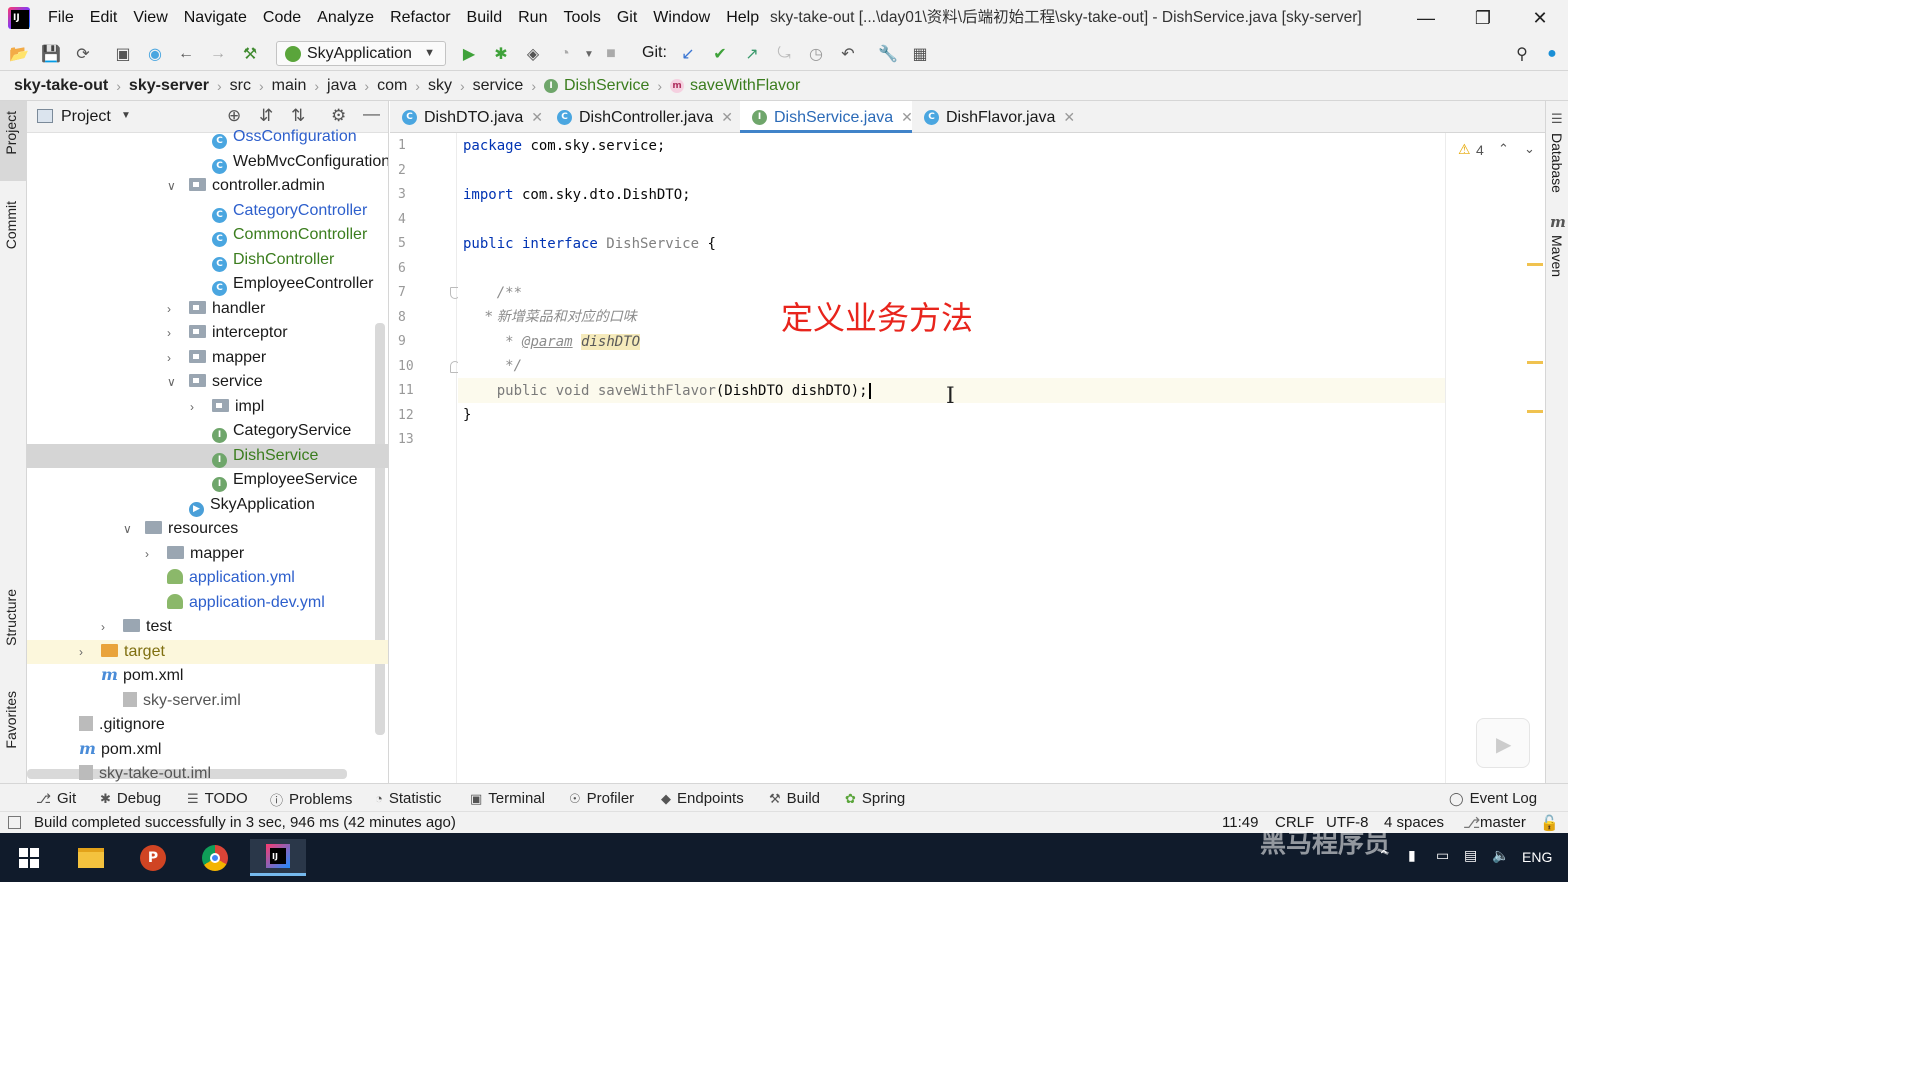 The image size is (1920, 1080). Describe the element at coordinates (126, 115) in the screenshot. I see `chevron-down-icon: ▼` at that location.